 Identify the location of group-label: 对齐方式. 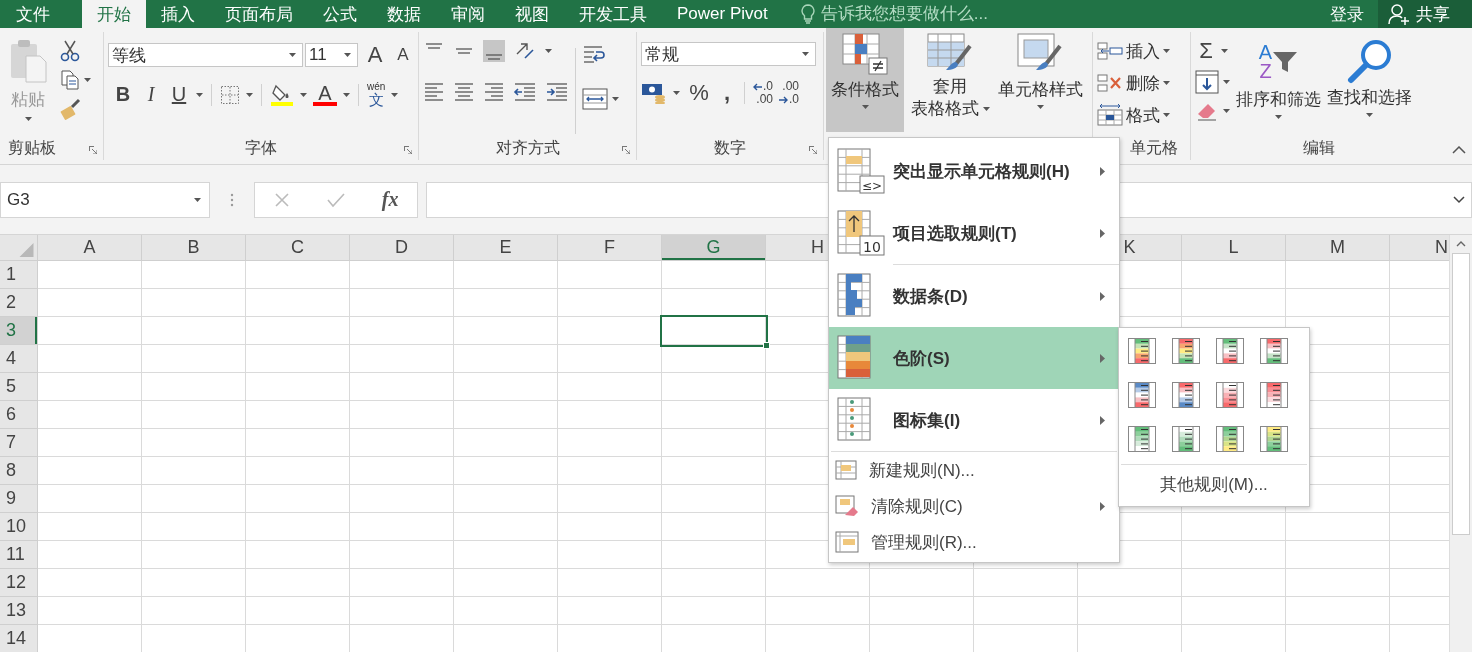
(527, 147).